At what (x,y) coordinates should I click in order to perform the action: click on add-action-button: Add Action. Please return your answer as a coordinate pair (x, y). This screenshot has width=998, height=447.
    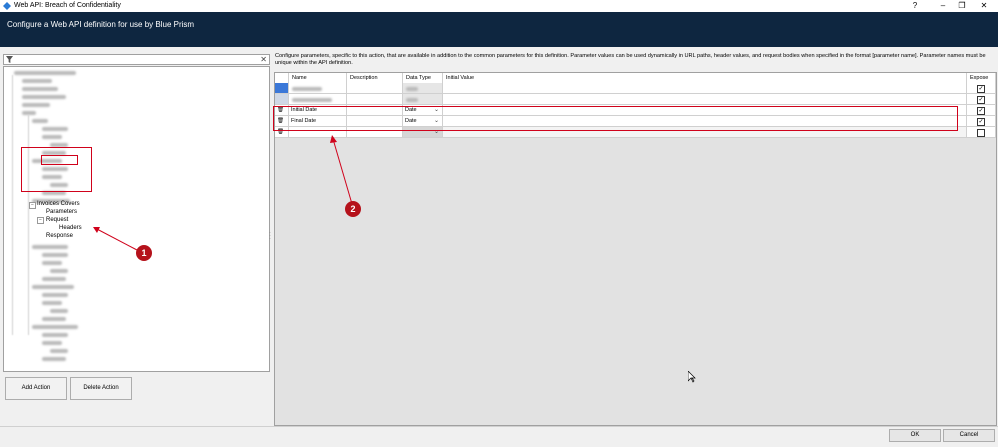
    Looking at the image, I should click on (36, 388).